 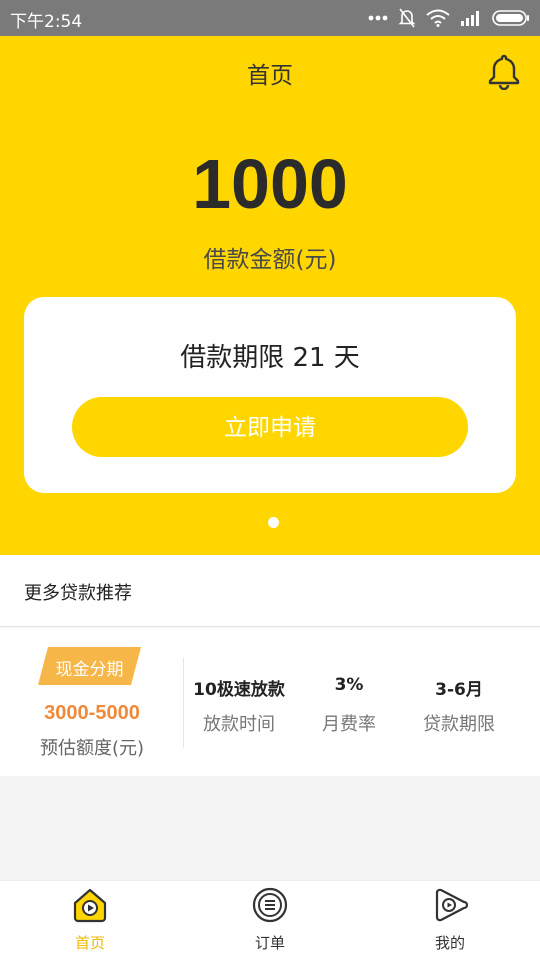 What do you see at coordinates (46, 22) in the screenshot?
I see `status-time: 下午2:54` at bounding box center [46, 22].